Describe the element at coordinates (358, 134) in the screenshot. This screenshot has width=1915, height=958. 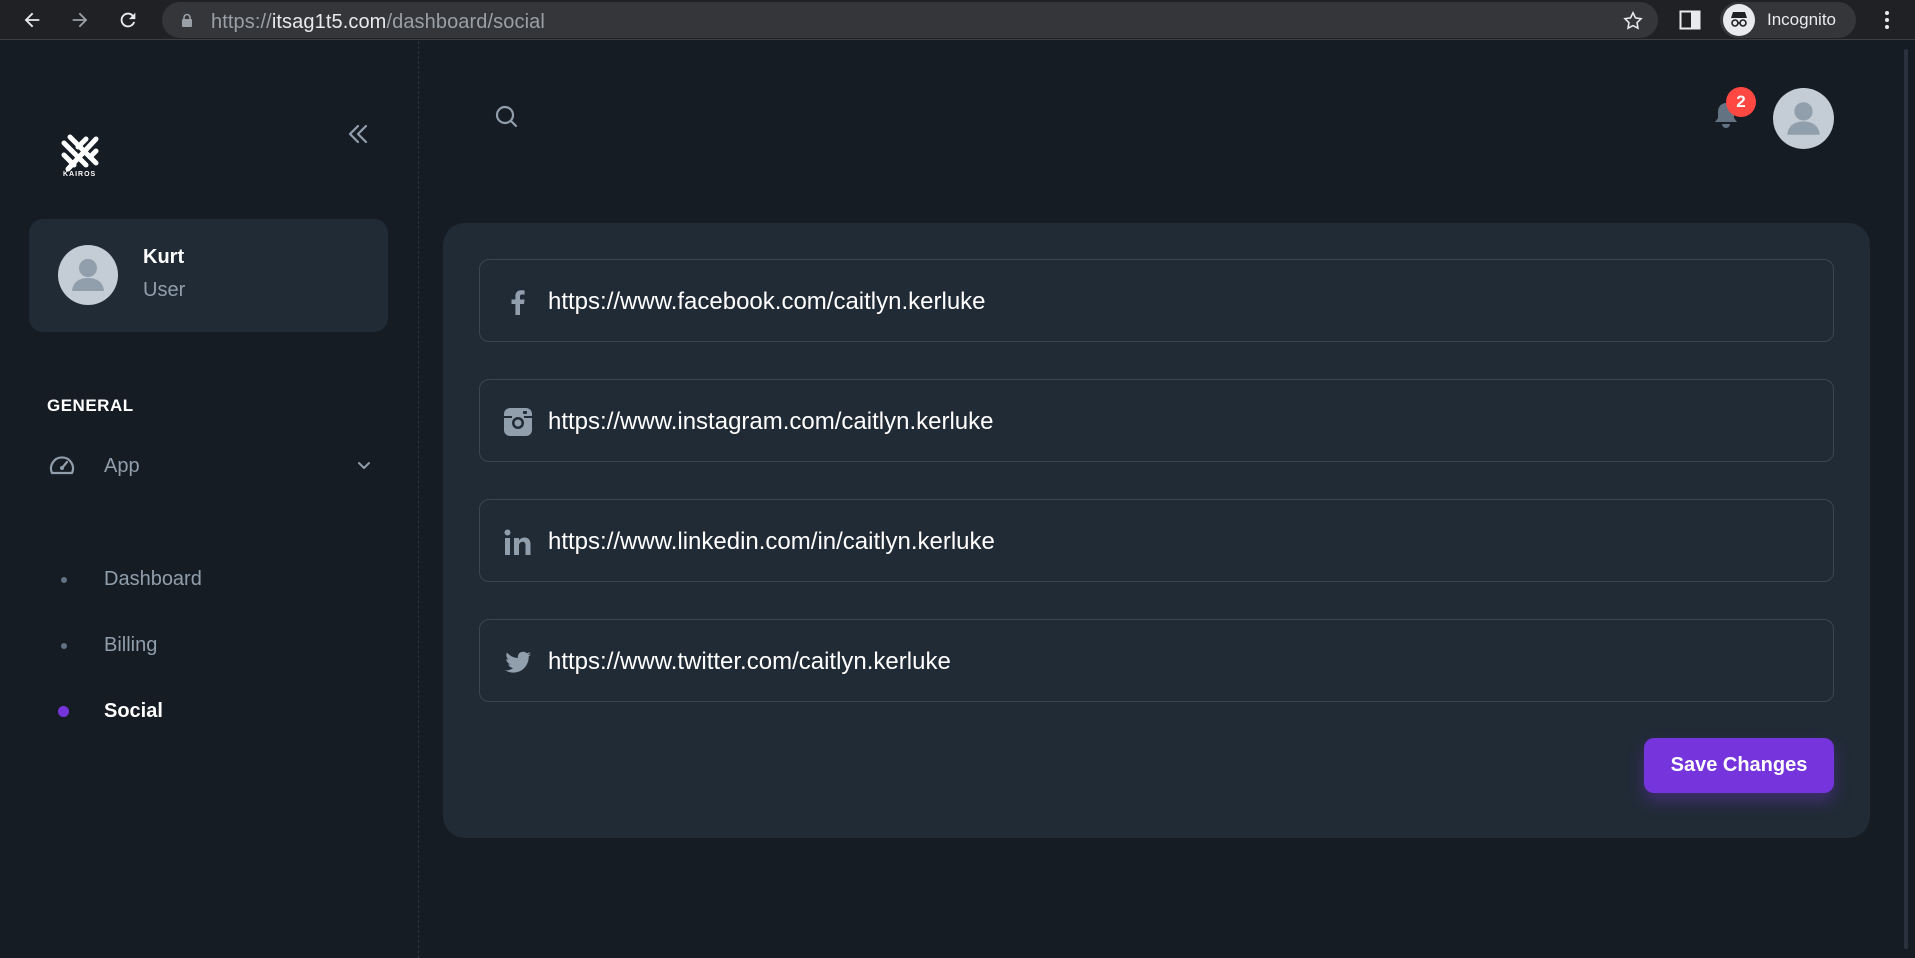
I see `collapse-sidebar-icon` at that location.